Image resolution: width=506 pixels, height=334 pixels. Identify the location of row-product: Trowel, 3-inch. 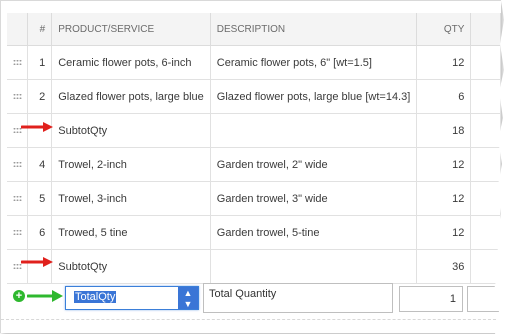
(131, 198).